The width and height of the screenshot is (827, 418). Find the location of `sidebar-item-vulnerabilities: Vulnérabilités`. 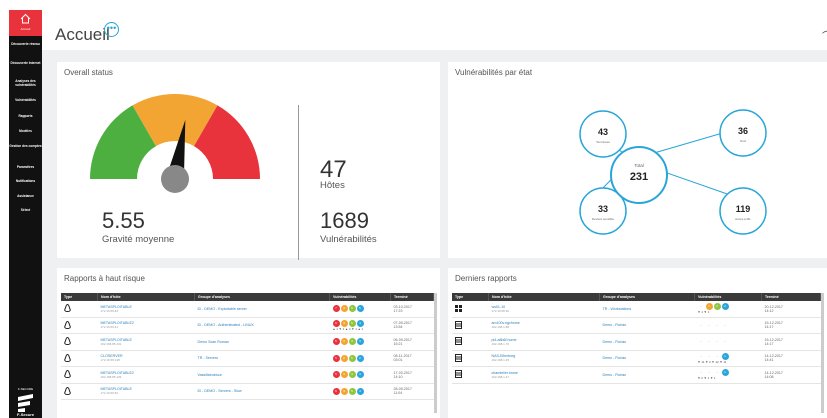

sidebar-item-vulnerabilities: Vulnérabilités is located at coordinates (25, 100).